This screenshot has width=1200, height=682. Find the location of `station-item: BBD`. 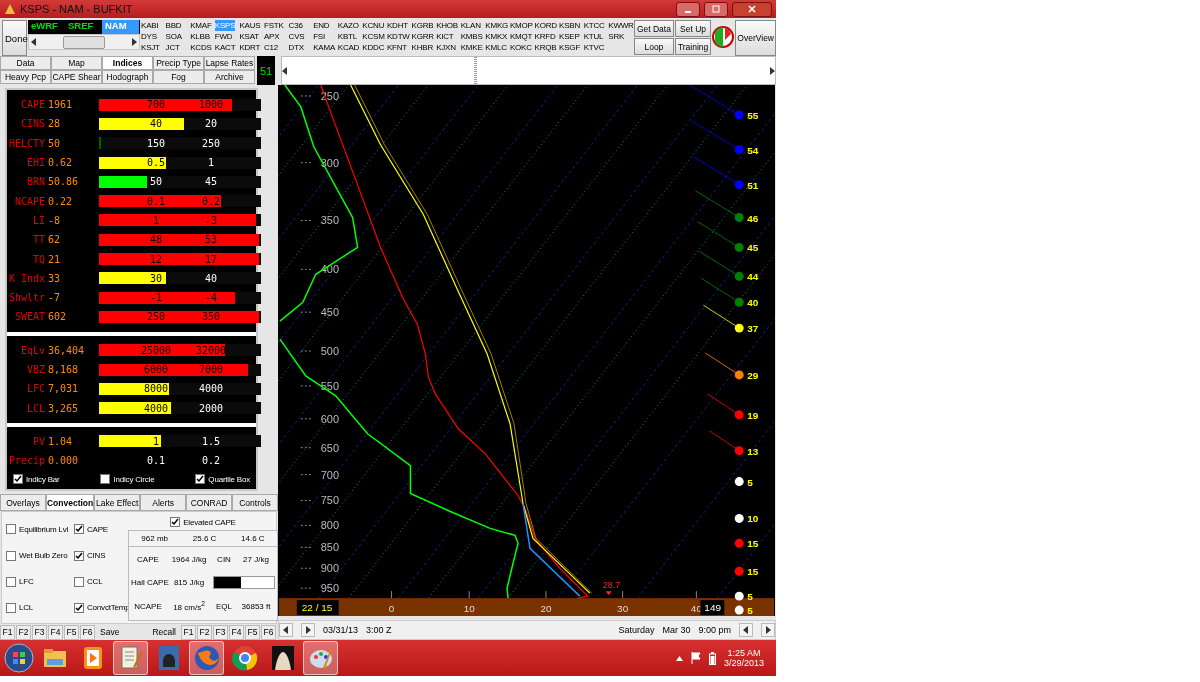

station-item: BBD is located at coordinates (173, 25).